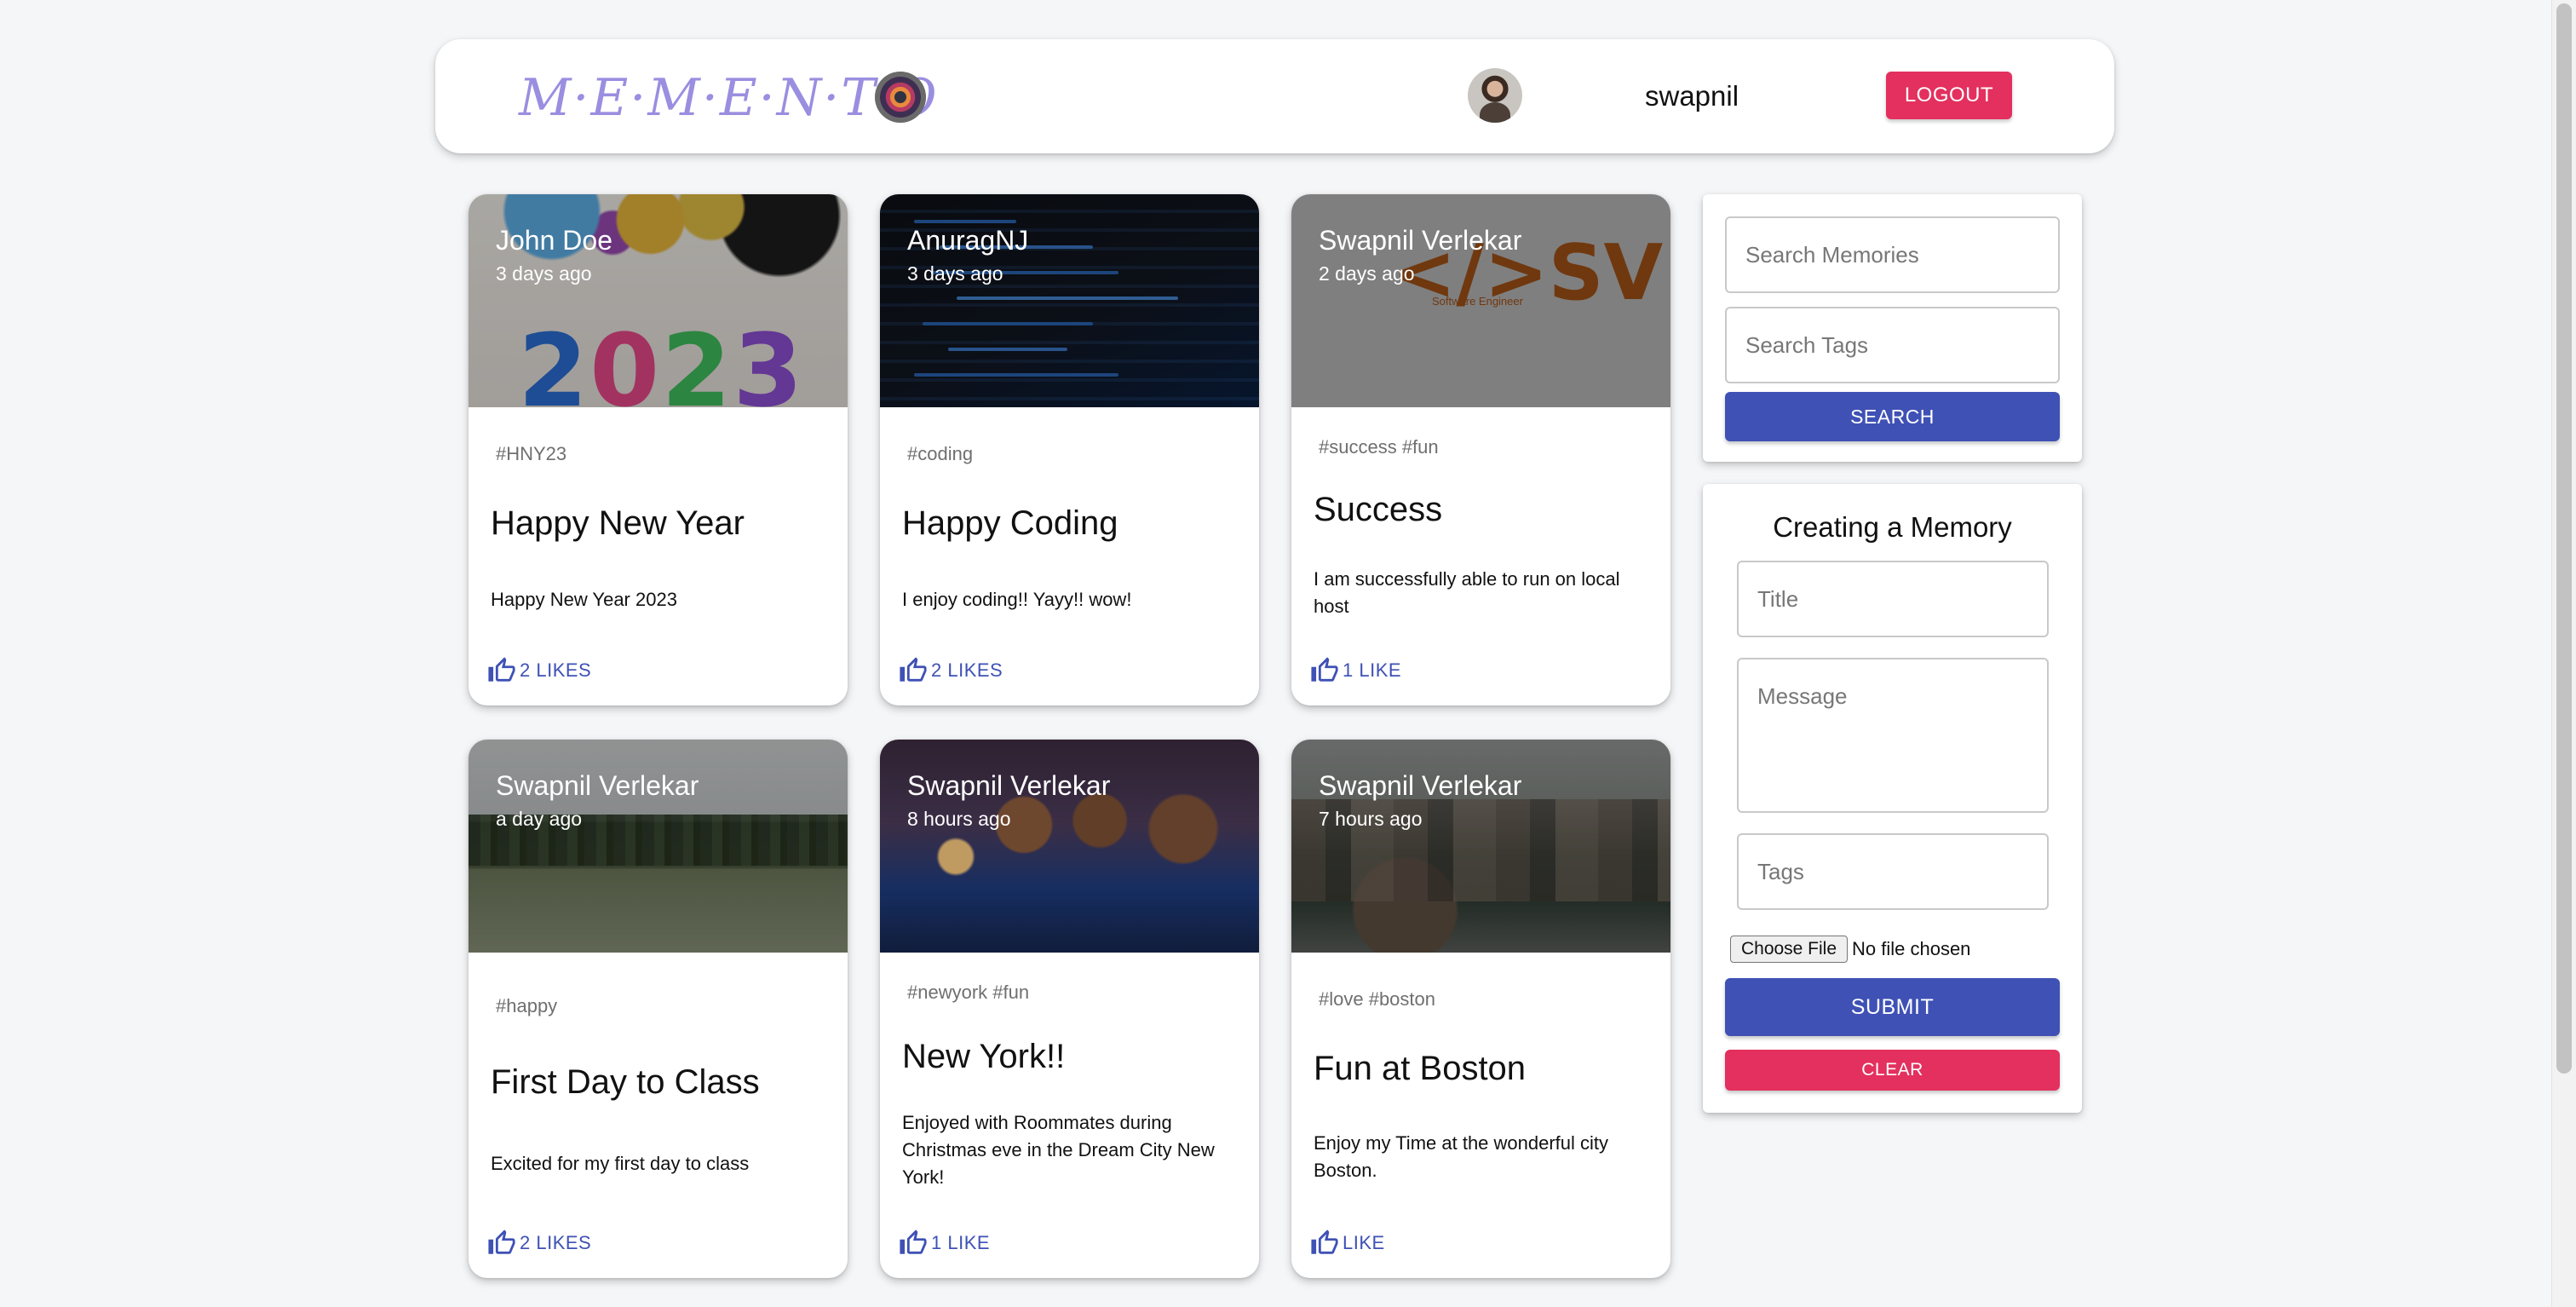 The height and width of the screenshot is (1307, 2576). What do you see at coordinates (1367, 274) in the screenshot?
I see `post-time: 2 days ago` at bounding box center [1367, 274].